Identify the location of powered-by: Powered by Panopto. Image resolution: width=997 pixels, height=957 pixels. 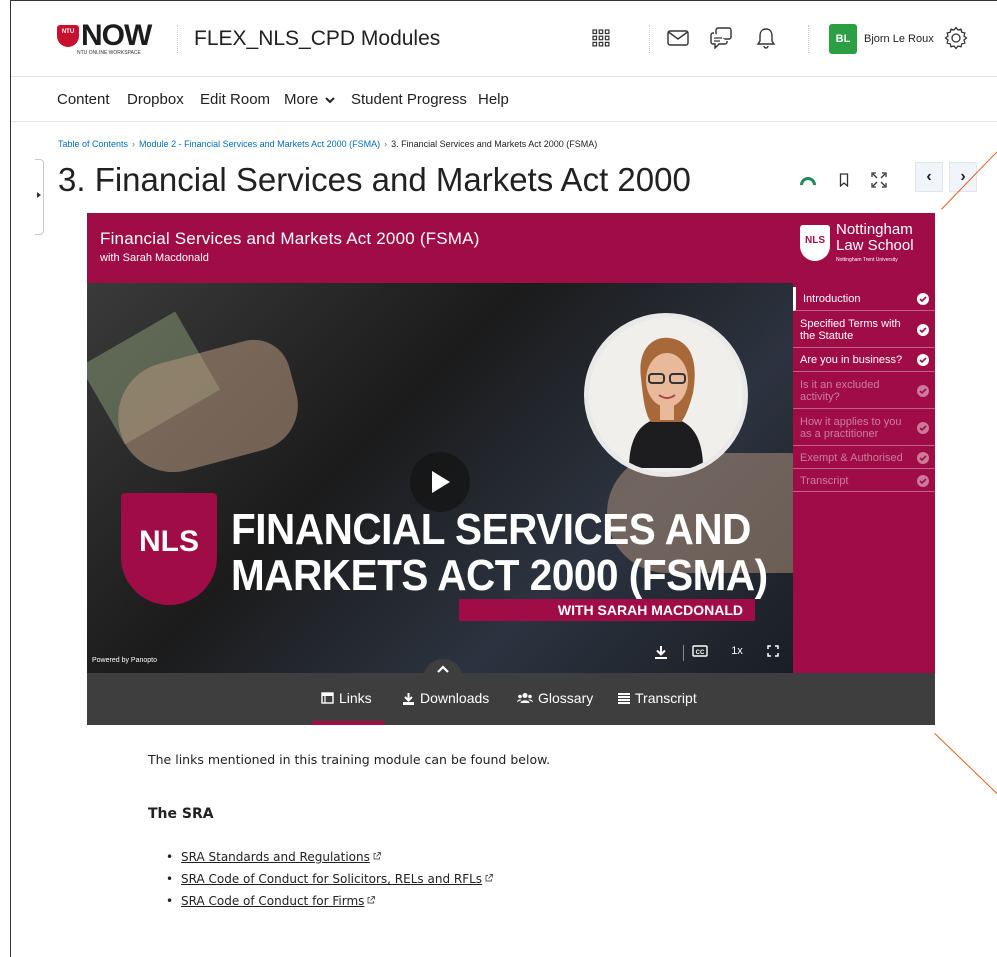
(124, 660).